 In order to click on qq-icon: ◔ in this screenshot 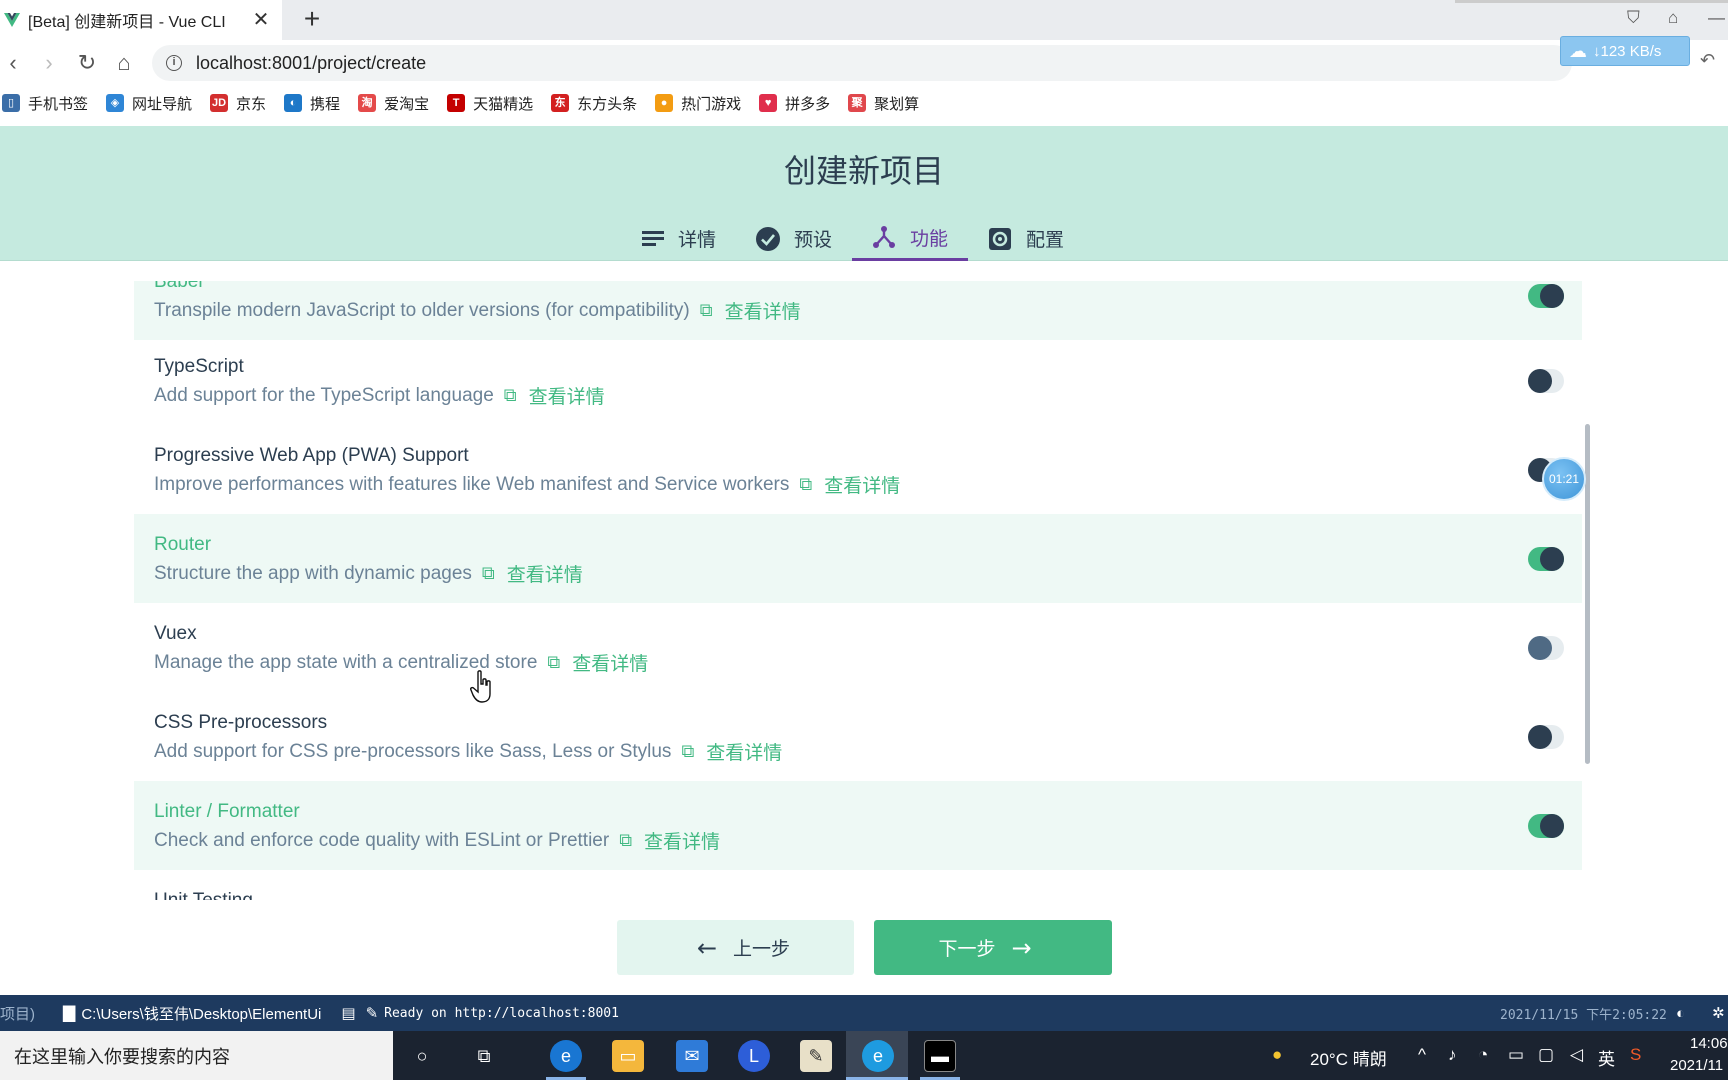, I will do `click(1483, 1055)`.